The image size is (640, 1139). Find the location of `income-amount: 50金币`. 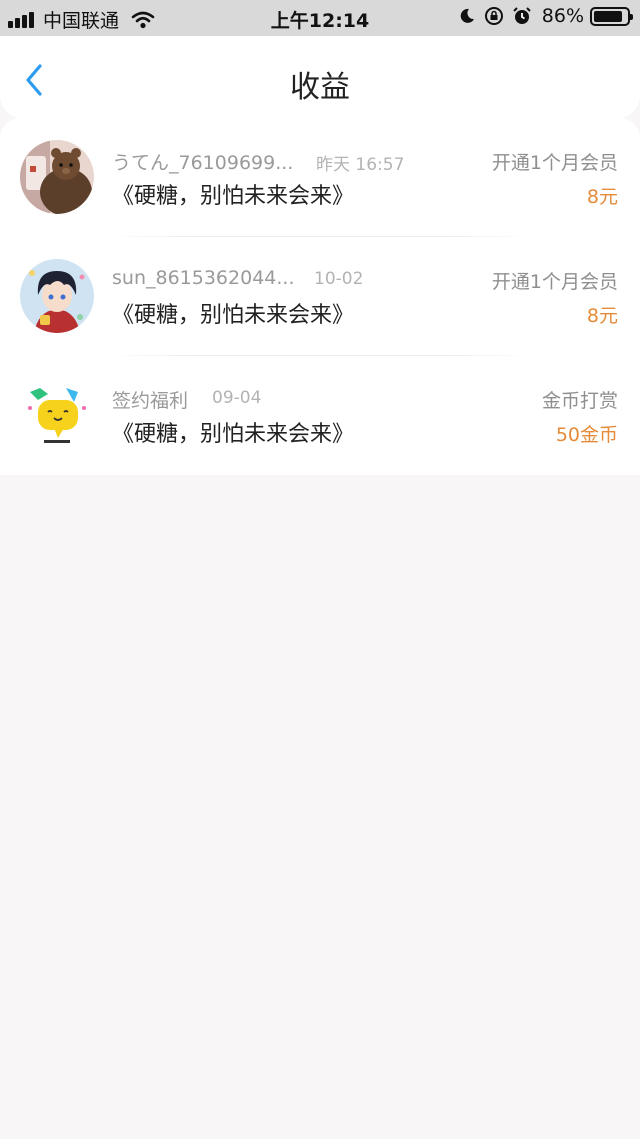

income-amount: 50金币 is located at coordinates (586, 435).